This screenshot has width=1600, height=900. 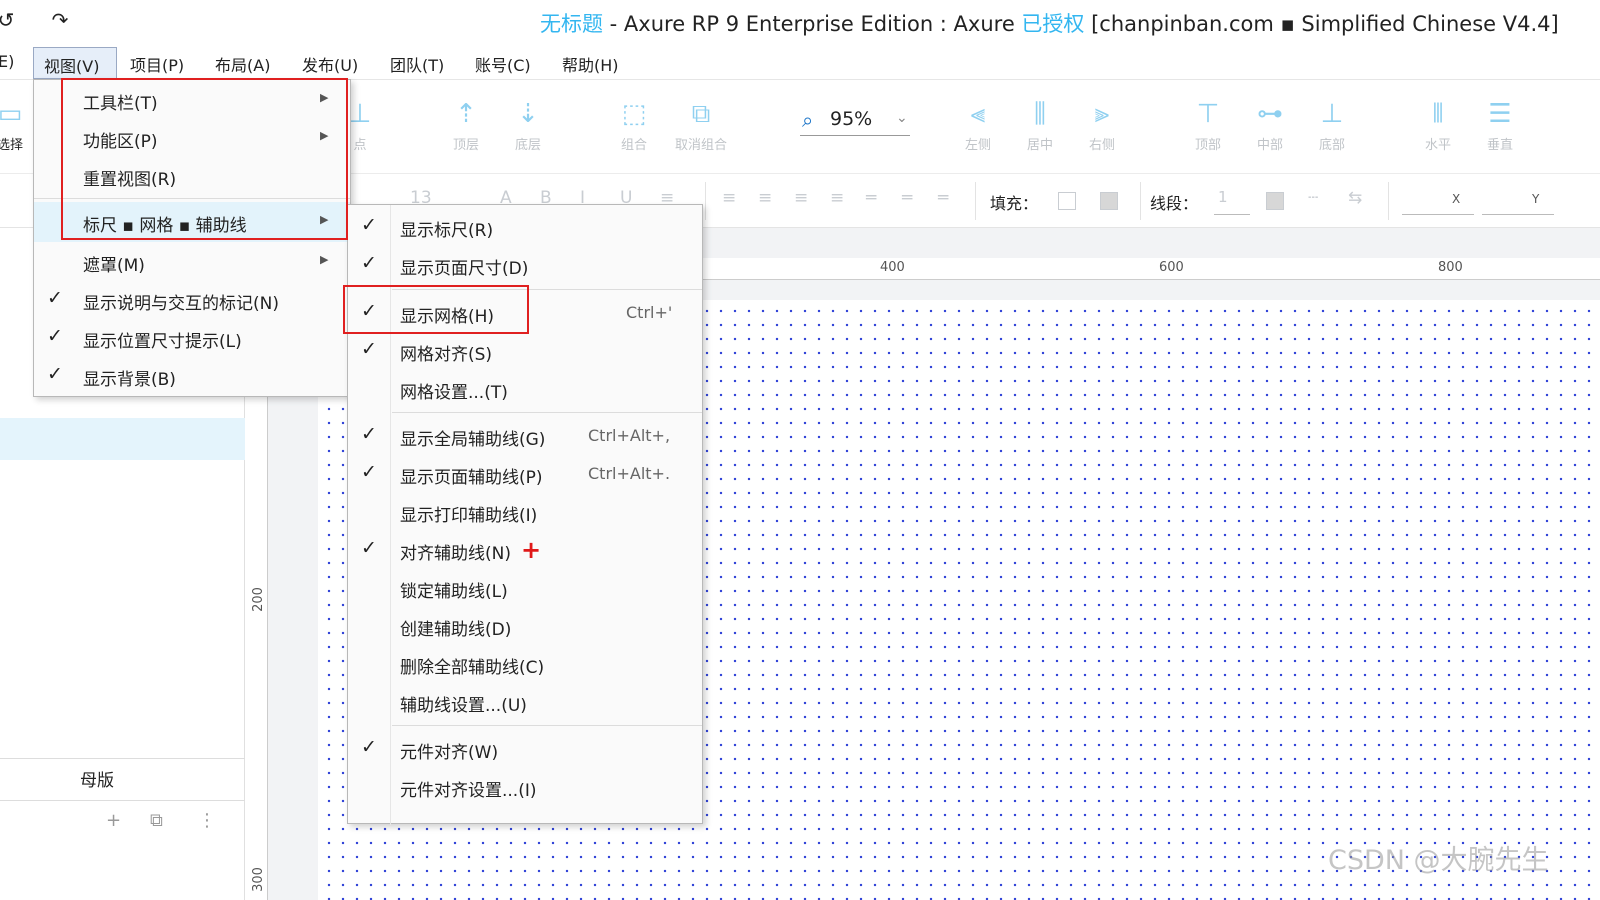 I want to click on group-icon: ⬚, so click(x=634, y=114).